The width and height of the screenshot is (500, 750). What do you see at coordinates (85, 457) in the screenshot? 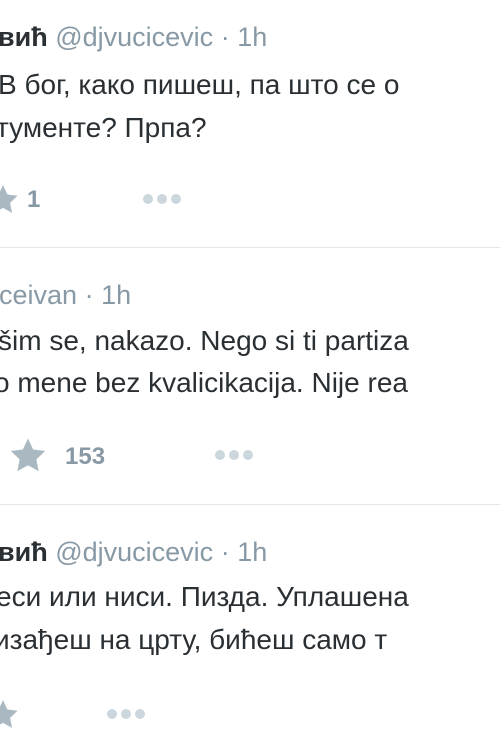
I see `like-count: 153` at bounding box center [85, 457].